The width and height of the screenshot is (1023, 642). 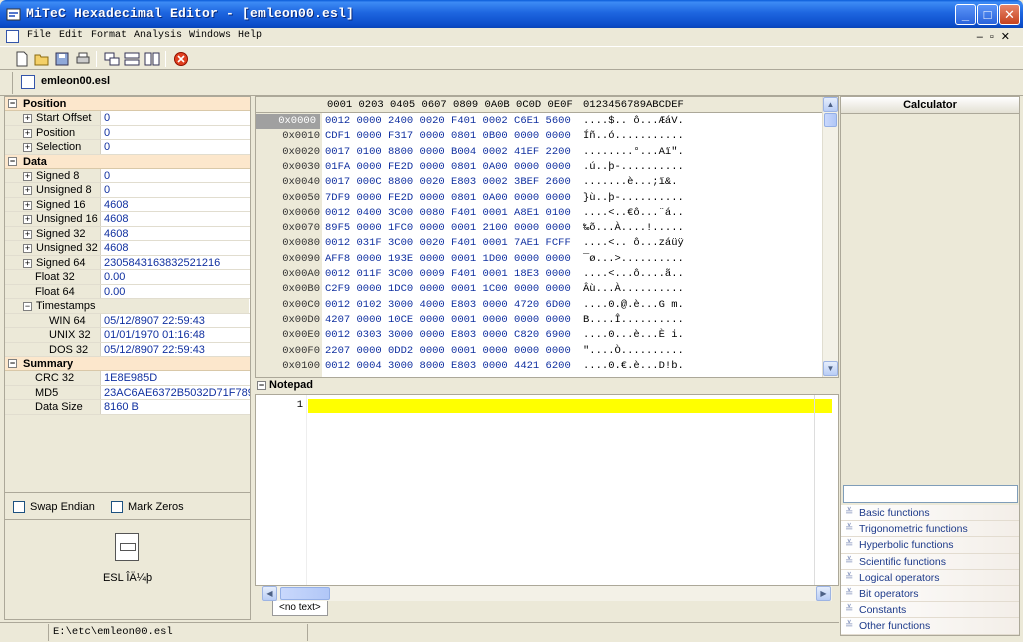 What do you see at coordinates (448, 289) in the screenshot?
I see `row-hex-bytes: C2F9 0000 1DC0 0000 0001 1C00 0000 0000` at bounding box center [448, 289].